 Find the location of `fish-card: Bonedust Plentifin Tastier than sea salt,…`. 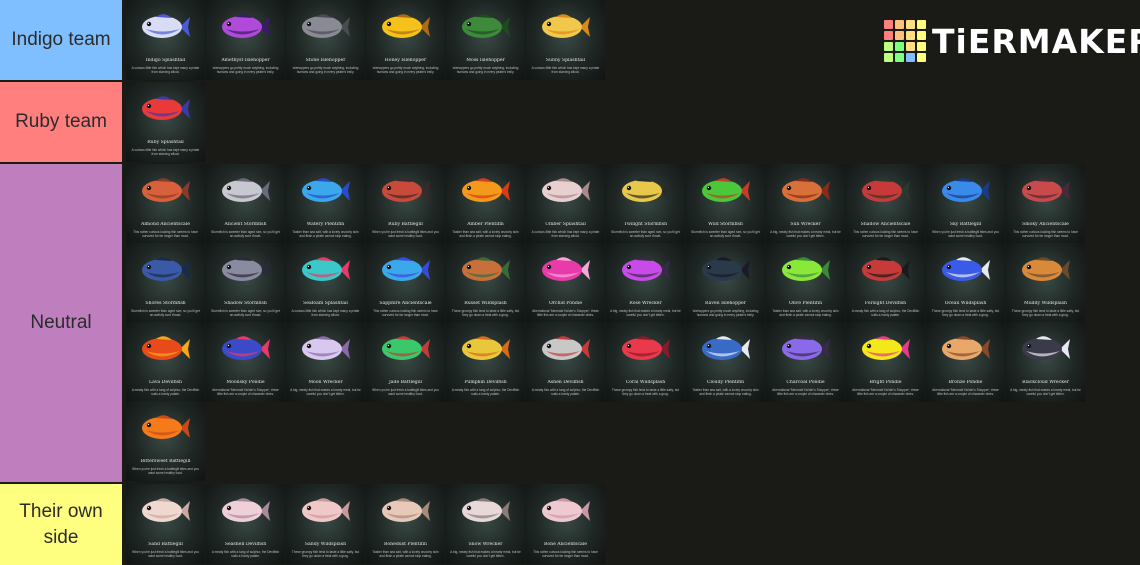

fish-card: Bonedust Plentifin Tastier than sea salt,… is located at coordinates (405, 524).